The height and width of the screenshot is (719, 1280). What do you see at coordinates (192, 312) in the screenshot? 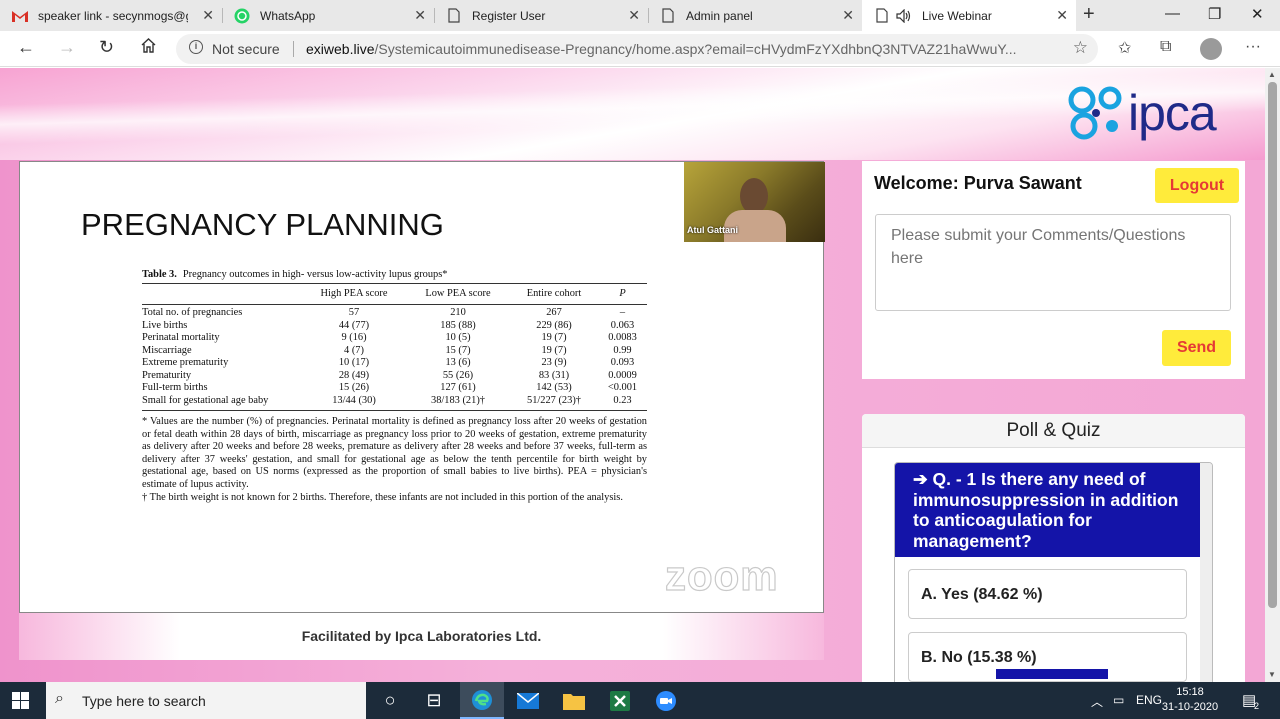
I see `table-cell: Total no. of pregnancies` at bounding box center [192, 312].